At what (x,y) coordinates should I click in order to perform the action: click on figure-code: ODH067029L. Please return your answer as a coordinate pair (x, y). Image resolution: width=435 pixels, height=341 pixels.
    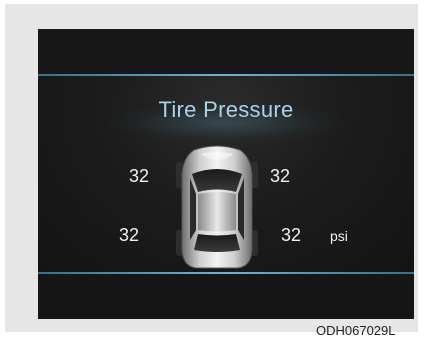
    Looking at the image, I should click on (356, 330).